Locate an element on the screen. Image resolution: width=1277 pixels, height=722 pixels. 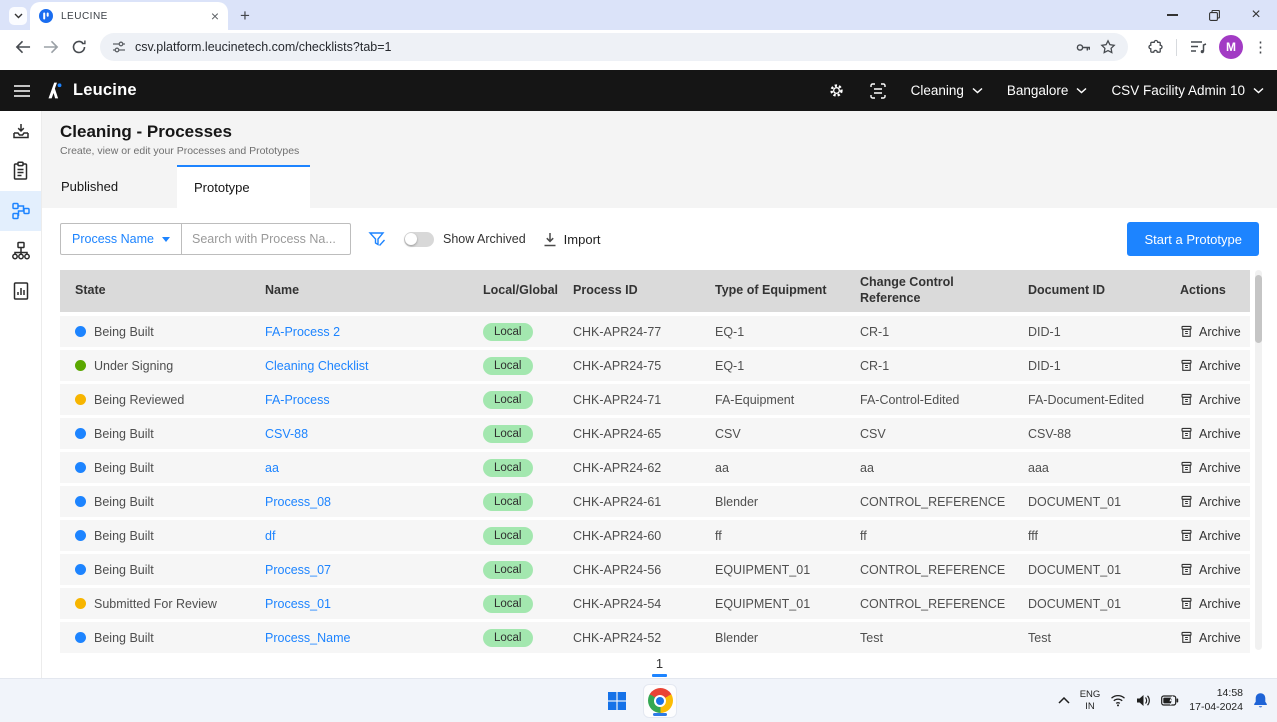
window-close-button: × is located at coordinates (1256, 15).